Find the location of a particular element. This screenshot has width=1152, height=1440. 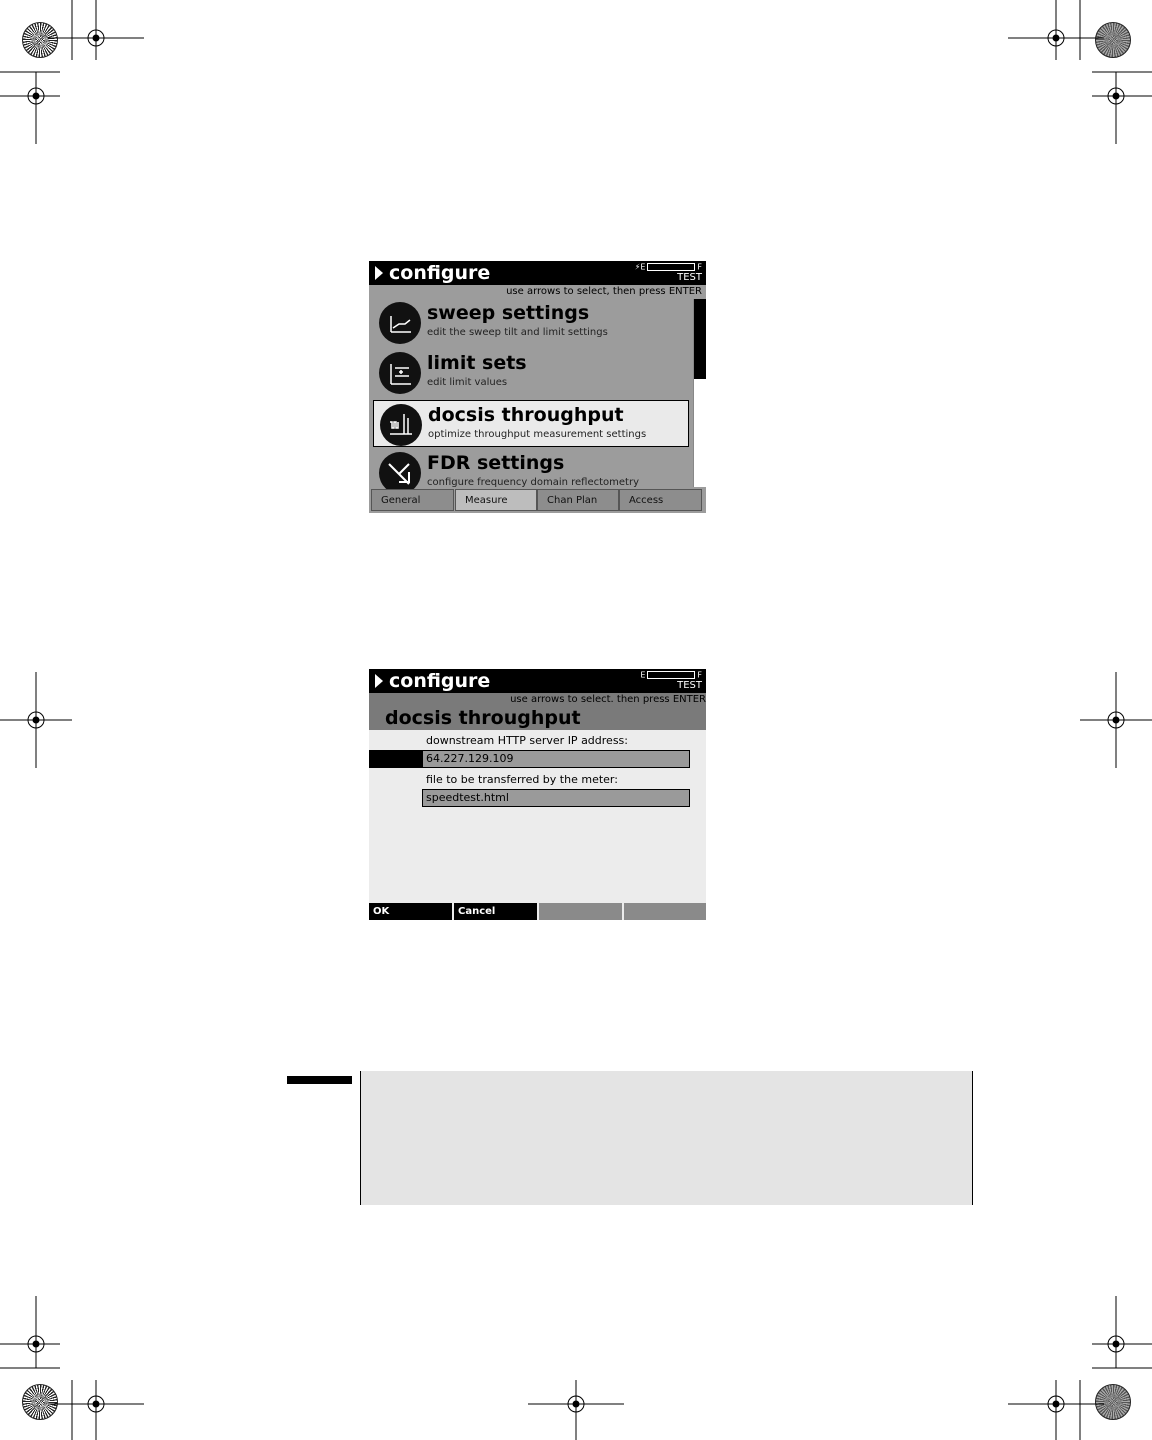

sweep-icon is located at coordinates (400, 323).